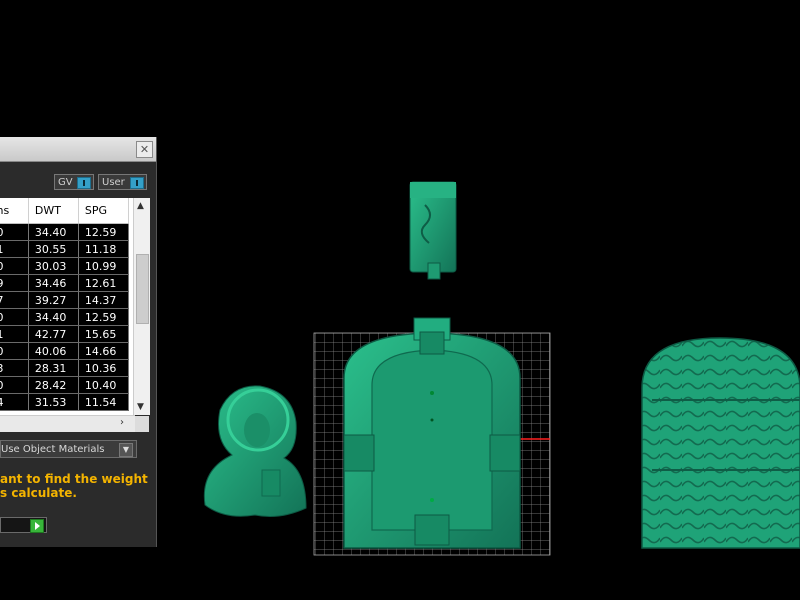  What do you see at coordinates (53, 249) in the screenshot?
I see `table-cell: 30.55` at bounding box center [53, 249].